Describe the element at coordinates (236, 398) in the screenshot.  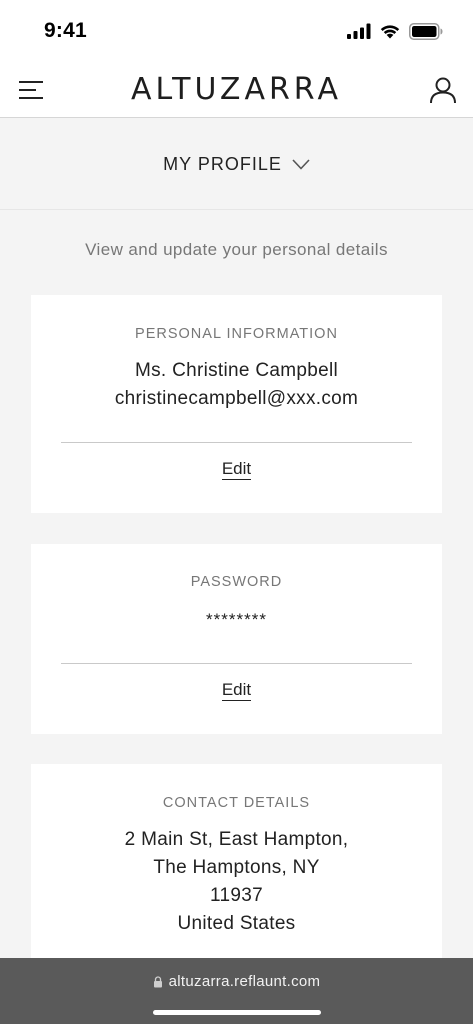
I see `customer-email: christinecampbell@xxx.com` at that location.